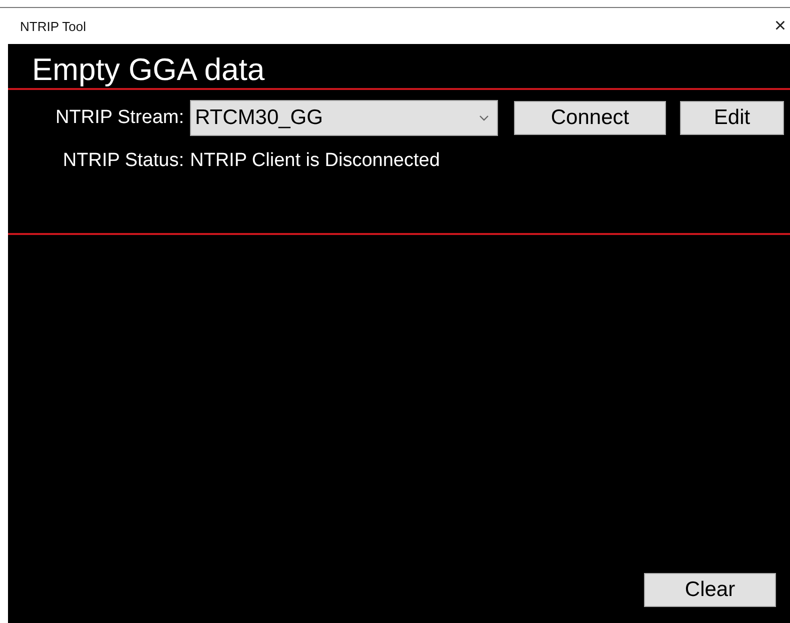 Image resolution: width=790 pixels, height=623 pixels. Describe the element at coordinates (590, 118) in the screenshot. I see `connect-button: Connect` at that location.